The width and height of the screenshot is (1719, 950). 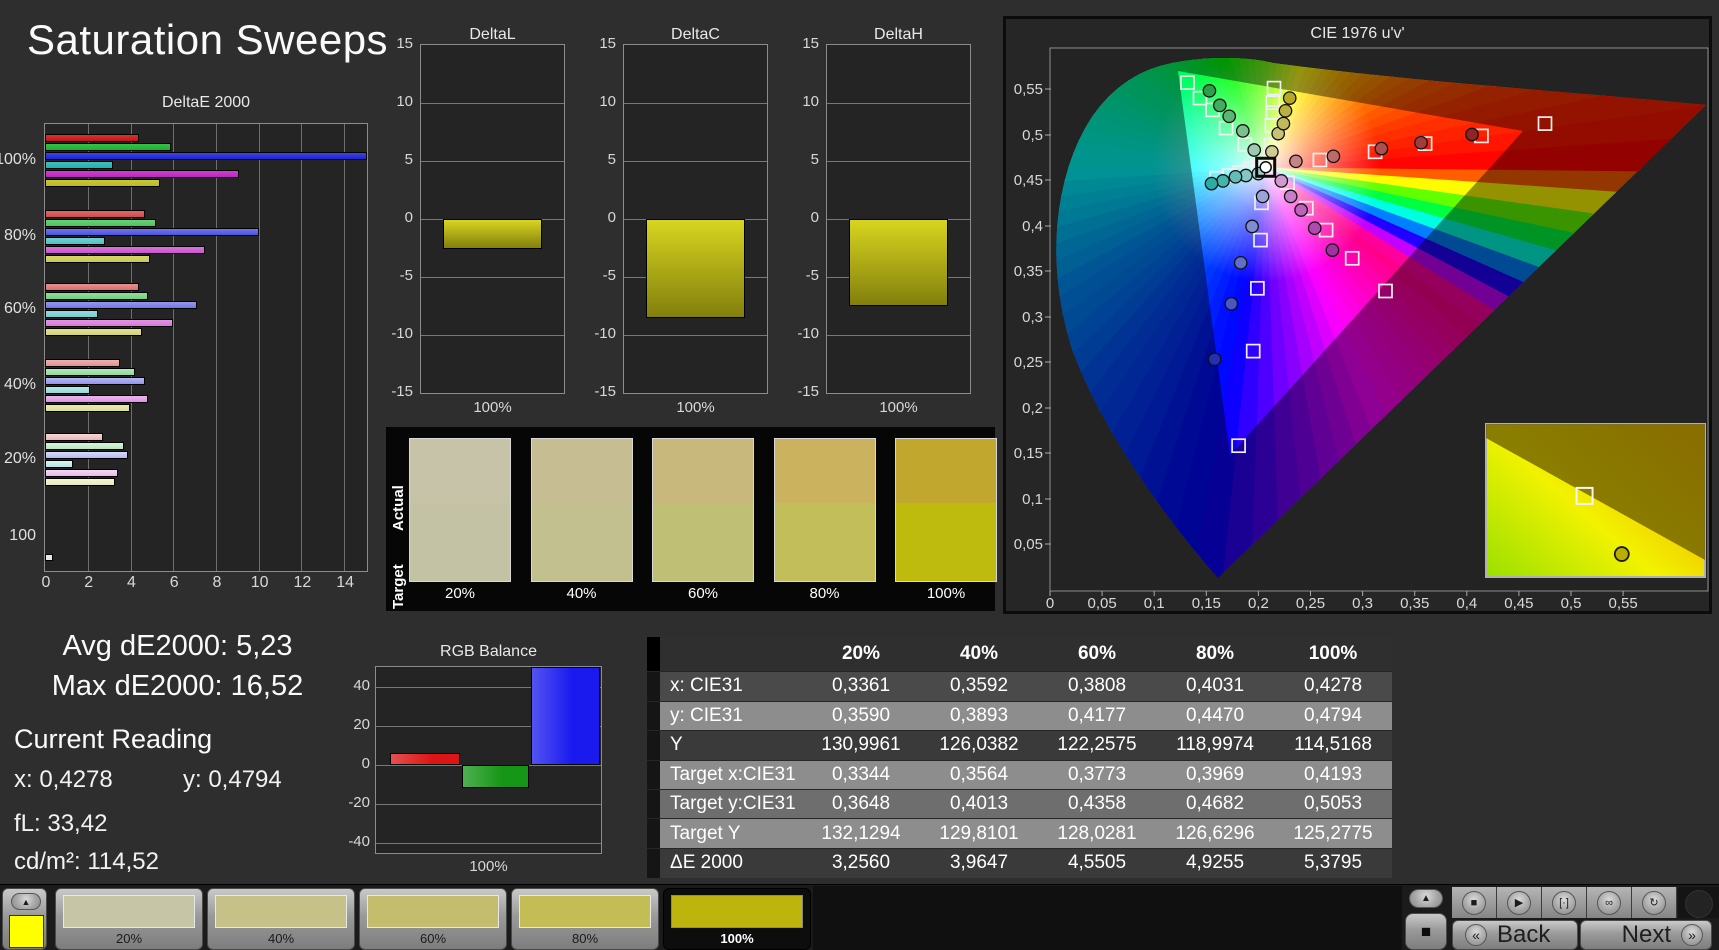 I want to click on swatch-label: 40%, so click(x=581, y=593).